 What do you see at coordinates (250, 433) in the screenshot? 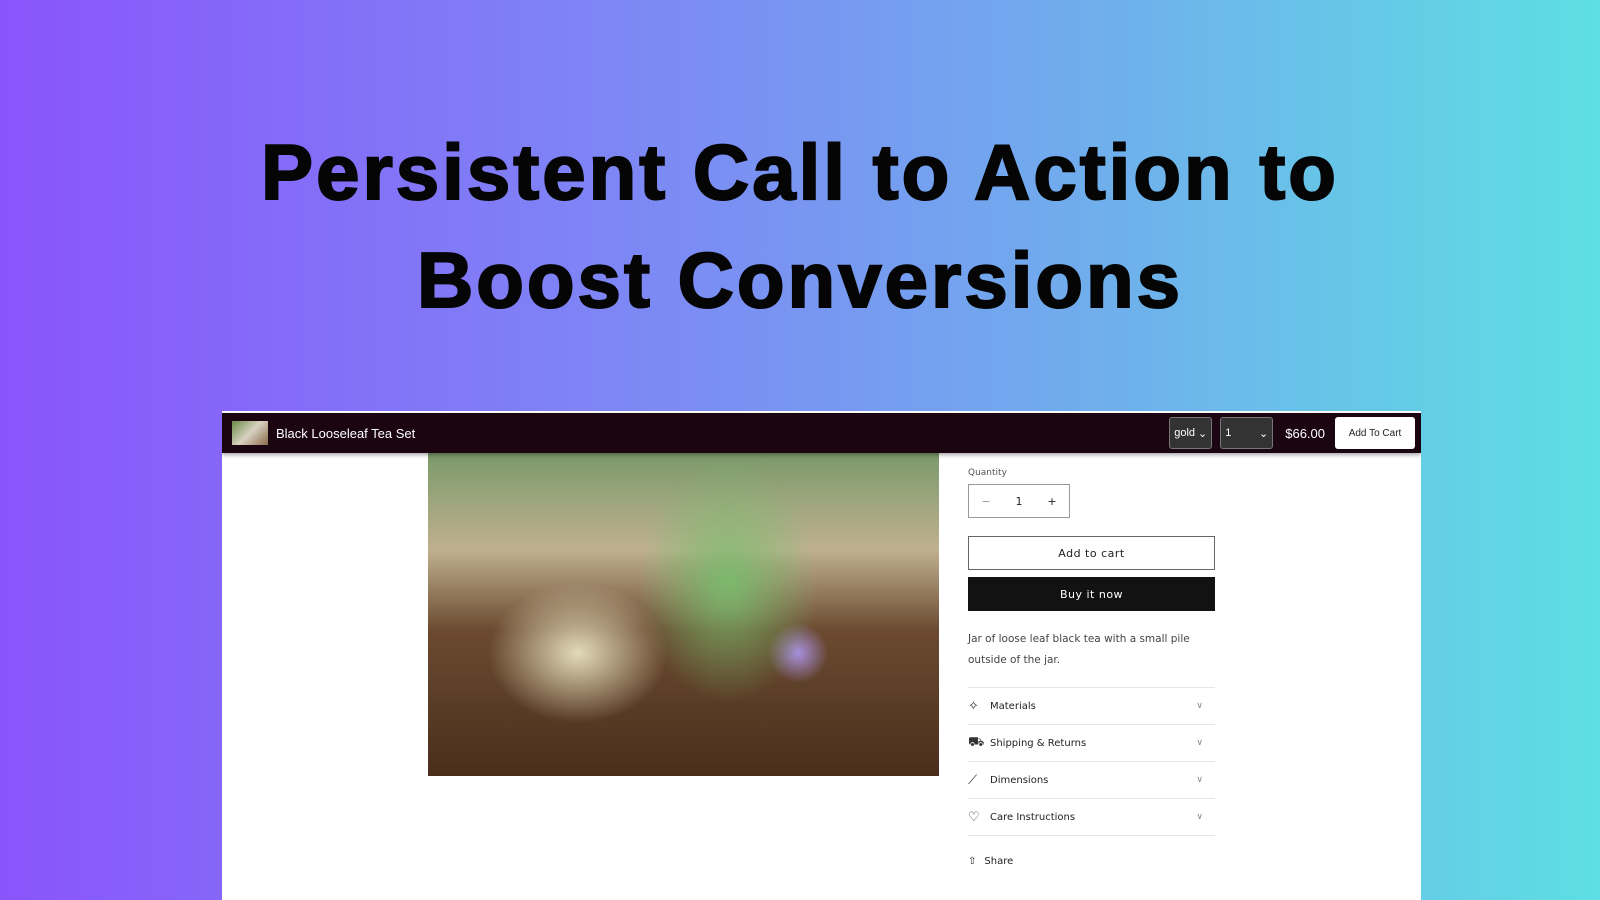
I see `product-thumbnail` at bounding box center [250, 433].